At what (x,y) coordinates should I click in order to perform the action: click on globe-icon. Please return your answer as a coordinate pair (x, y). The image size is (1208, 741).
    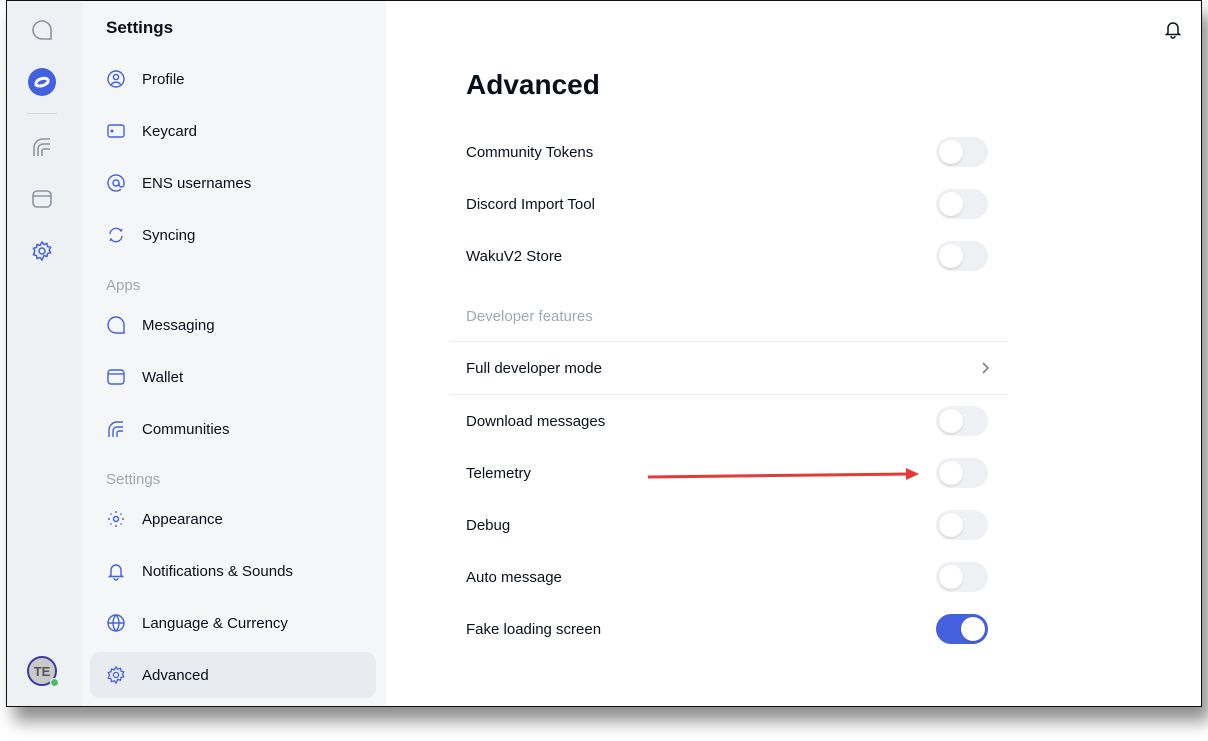
    Looking at the image, I should click on (116, 623).